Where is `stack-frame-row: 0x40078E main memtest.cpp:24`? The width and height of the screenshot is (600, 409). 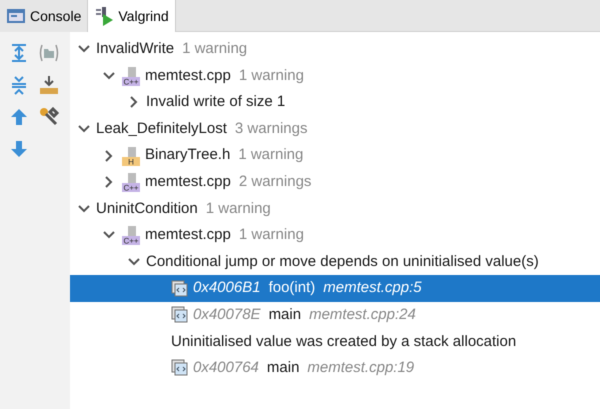
stack-frame-row: 0x40078E main memtest.cpp:24 is located at coordinates (335, 315).